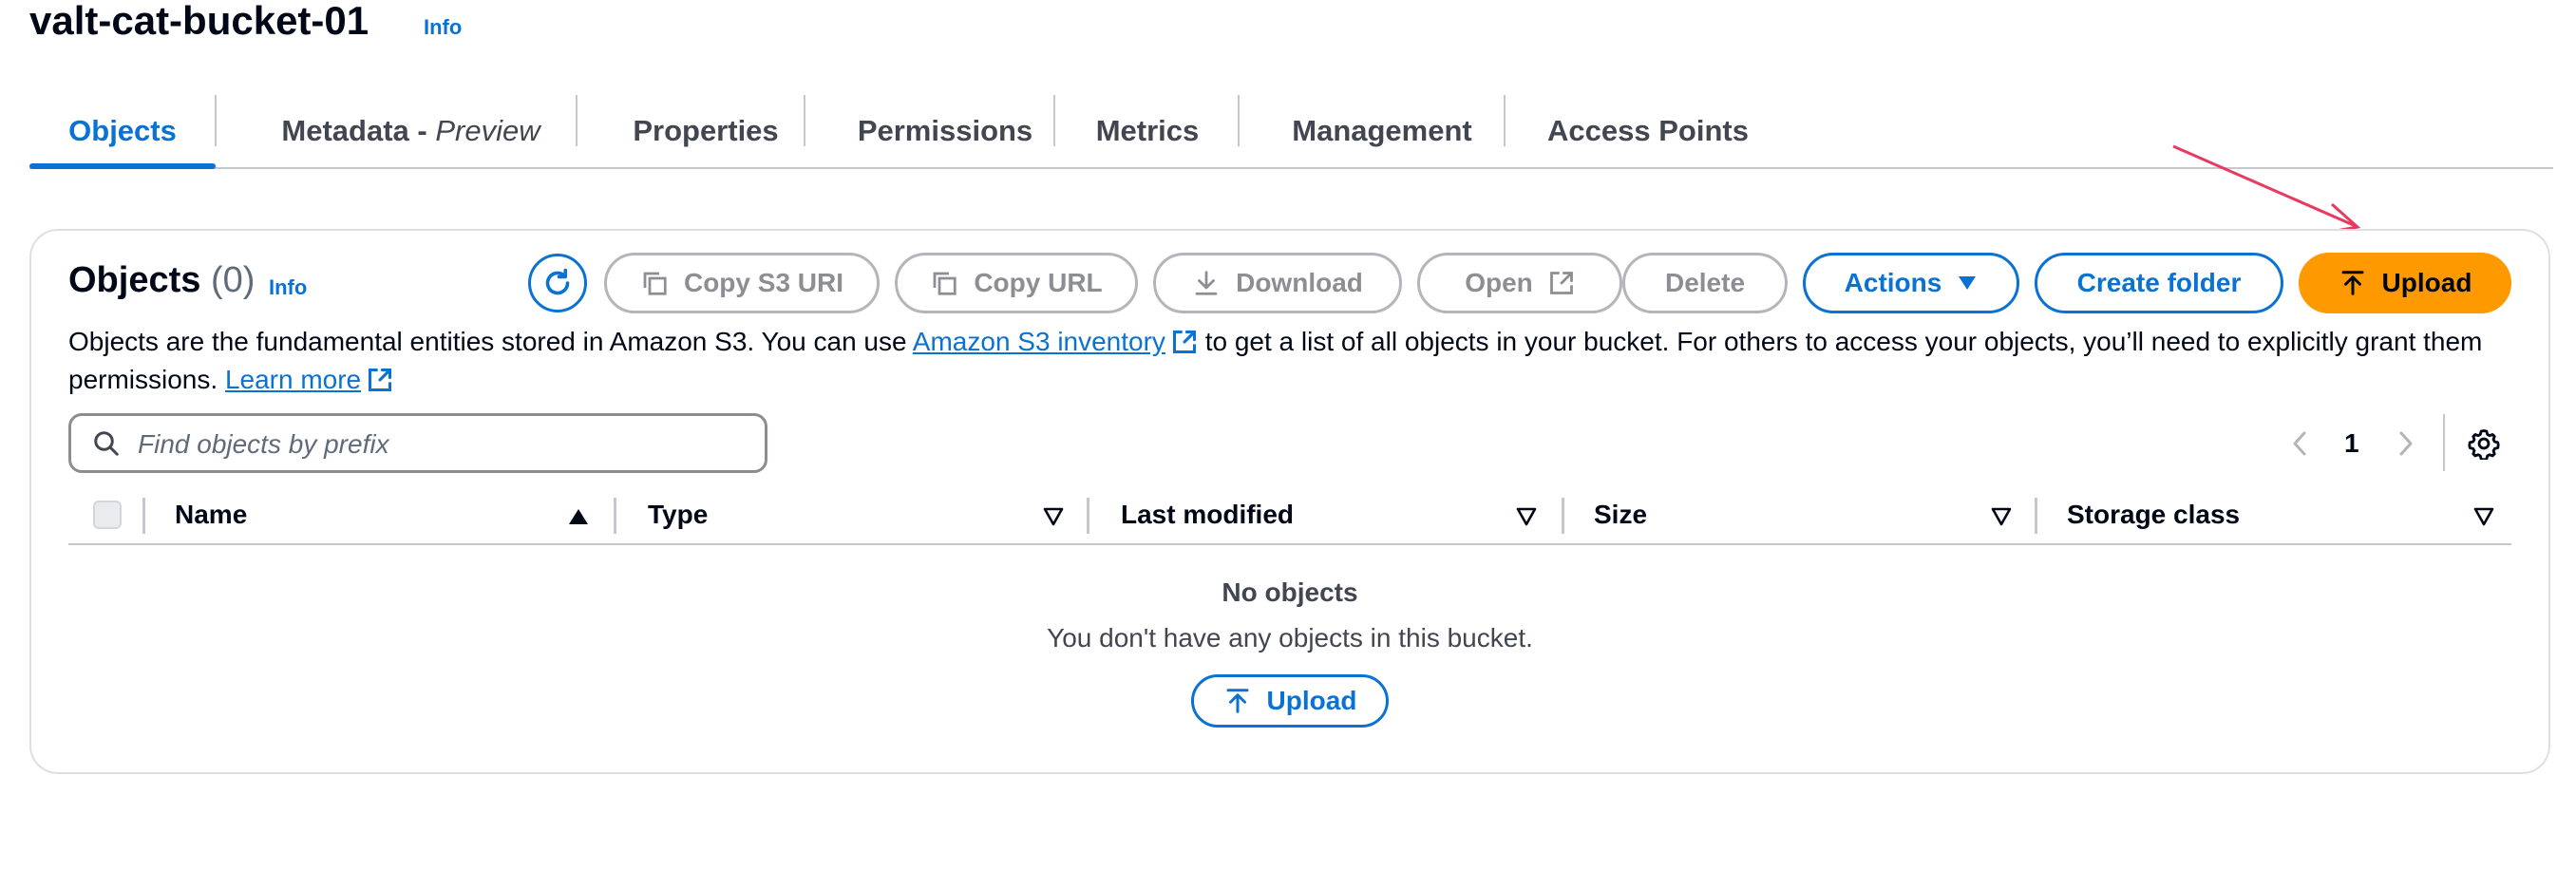 Image resolution: width=2576 pixels, height=870 pixels. I want to click on select-all-checkbox, so click(107, 515).